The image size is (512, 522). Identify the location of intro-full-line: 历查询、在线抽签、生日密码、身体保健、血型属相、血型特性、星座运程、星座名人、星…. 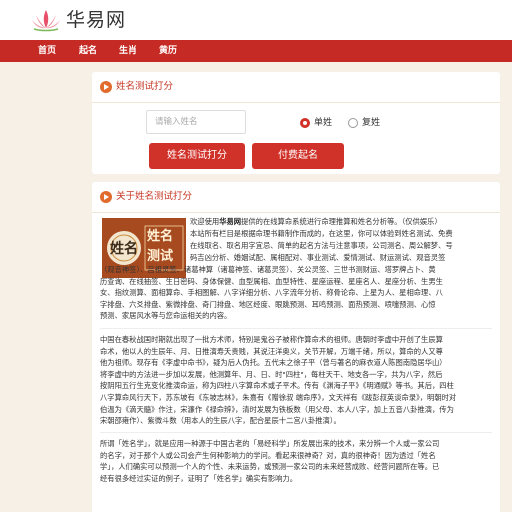
(271, 281).